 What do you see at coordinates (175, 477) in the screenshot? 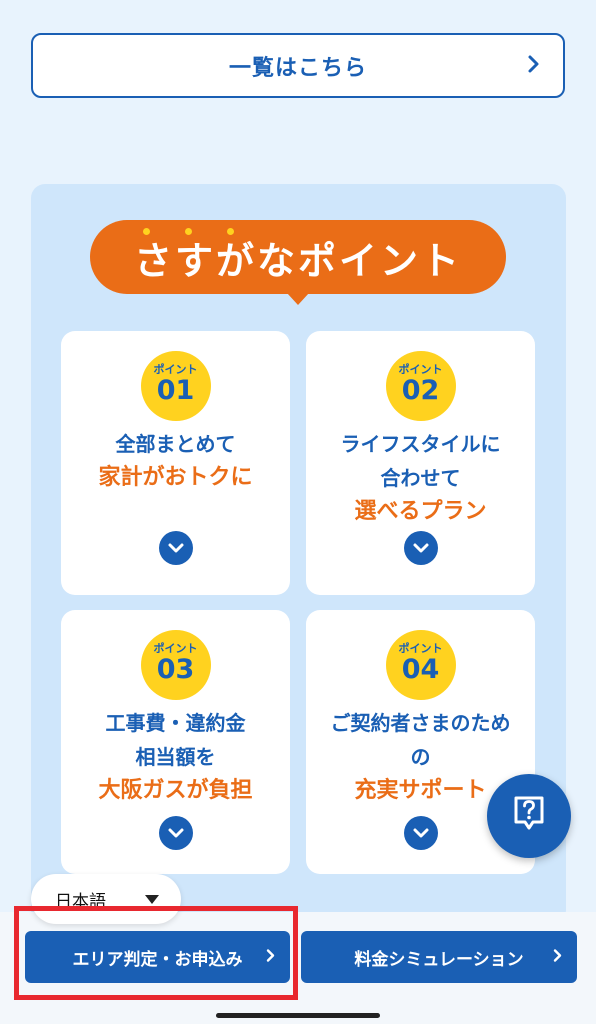
I see `point-card-highlight: 家計がおトクに` at bounding box center [175, 477].